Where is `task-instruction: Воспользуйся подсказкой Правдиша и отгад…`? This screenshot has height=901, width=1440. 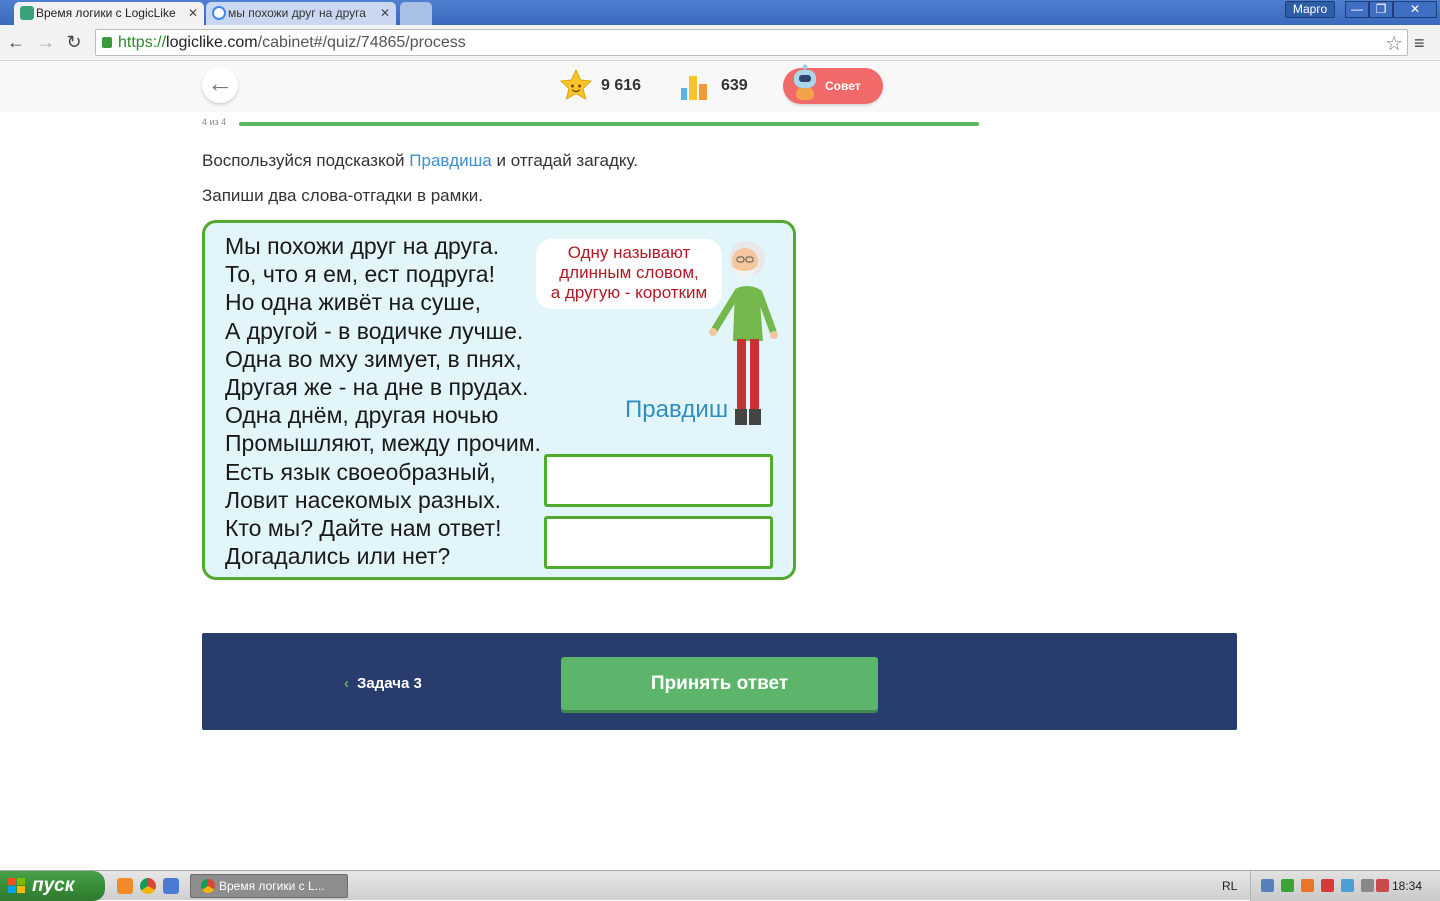
task-instruction: Воспользуйся подсказкой Правдиша и отгад… is located at coordinates (420, 160).